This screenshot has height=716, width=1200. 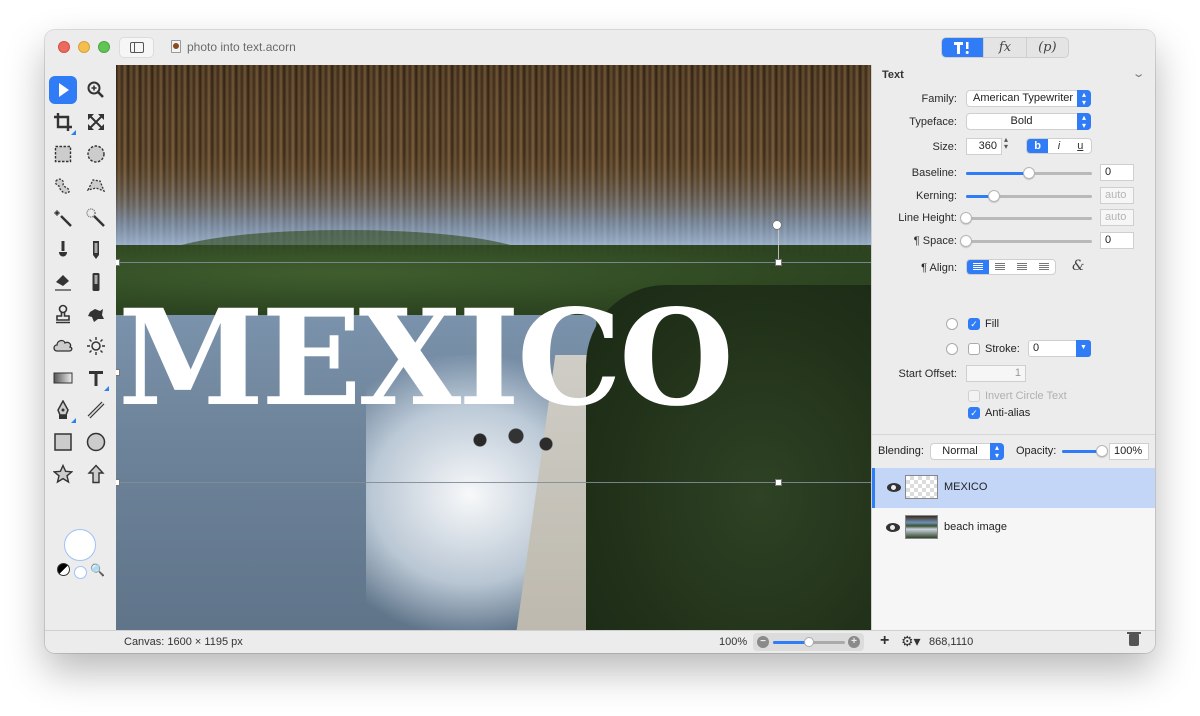 What do you see at coordinates (63, 122) in the screenshot?
I see `crop-tool` at bounding box center [63, 122].